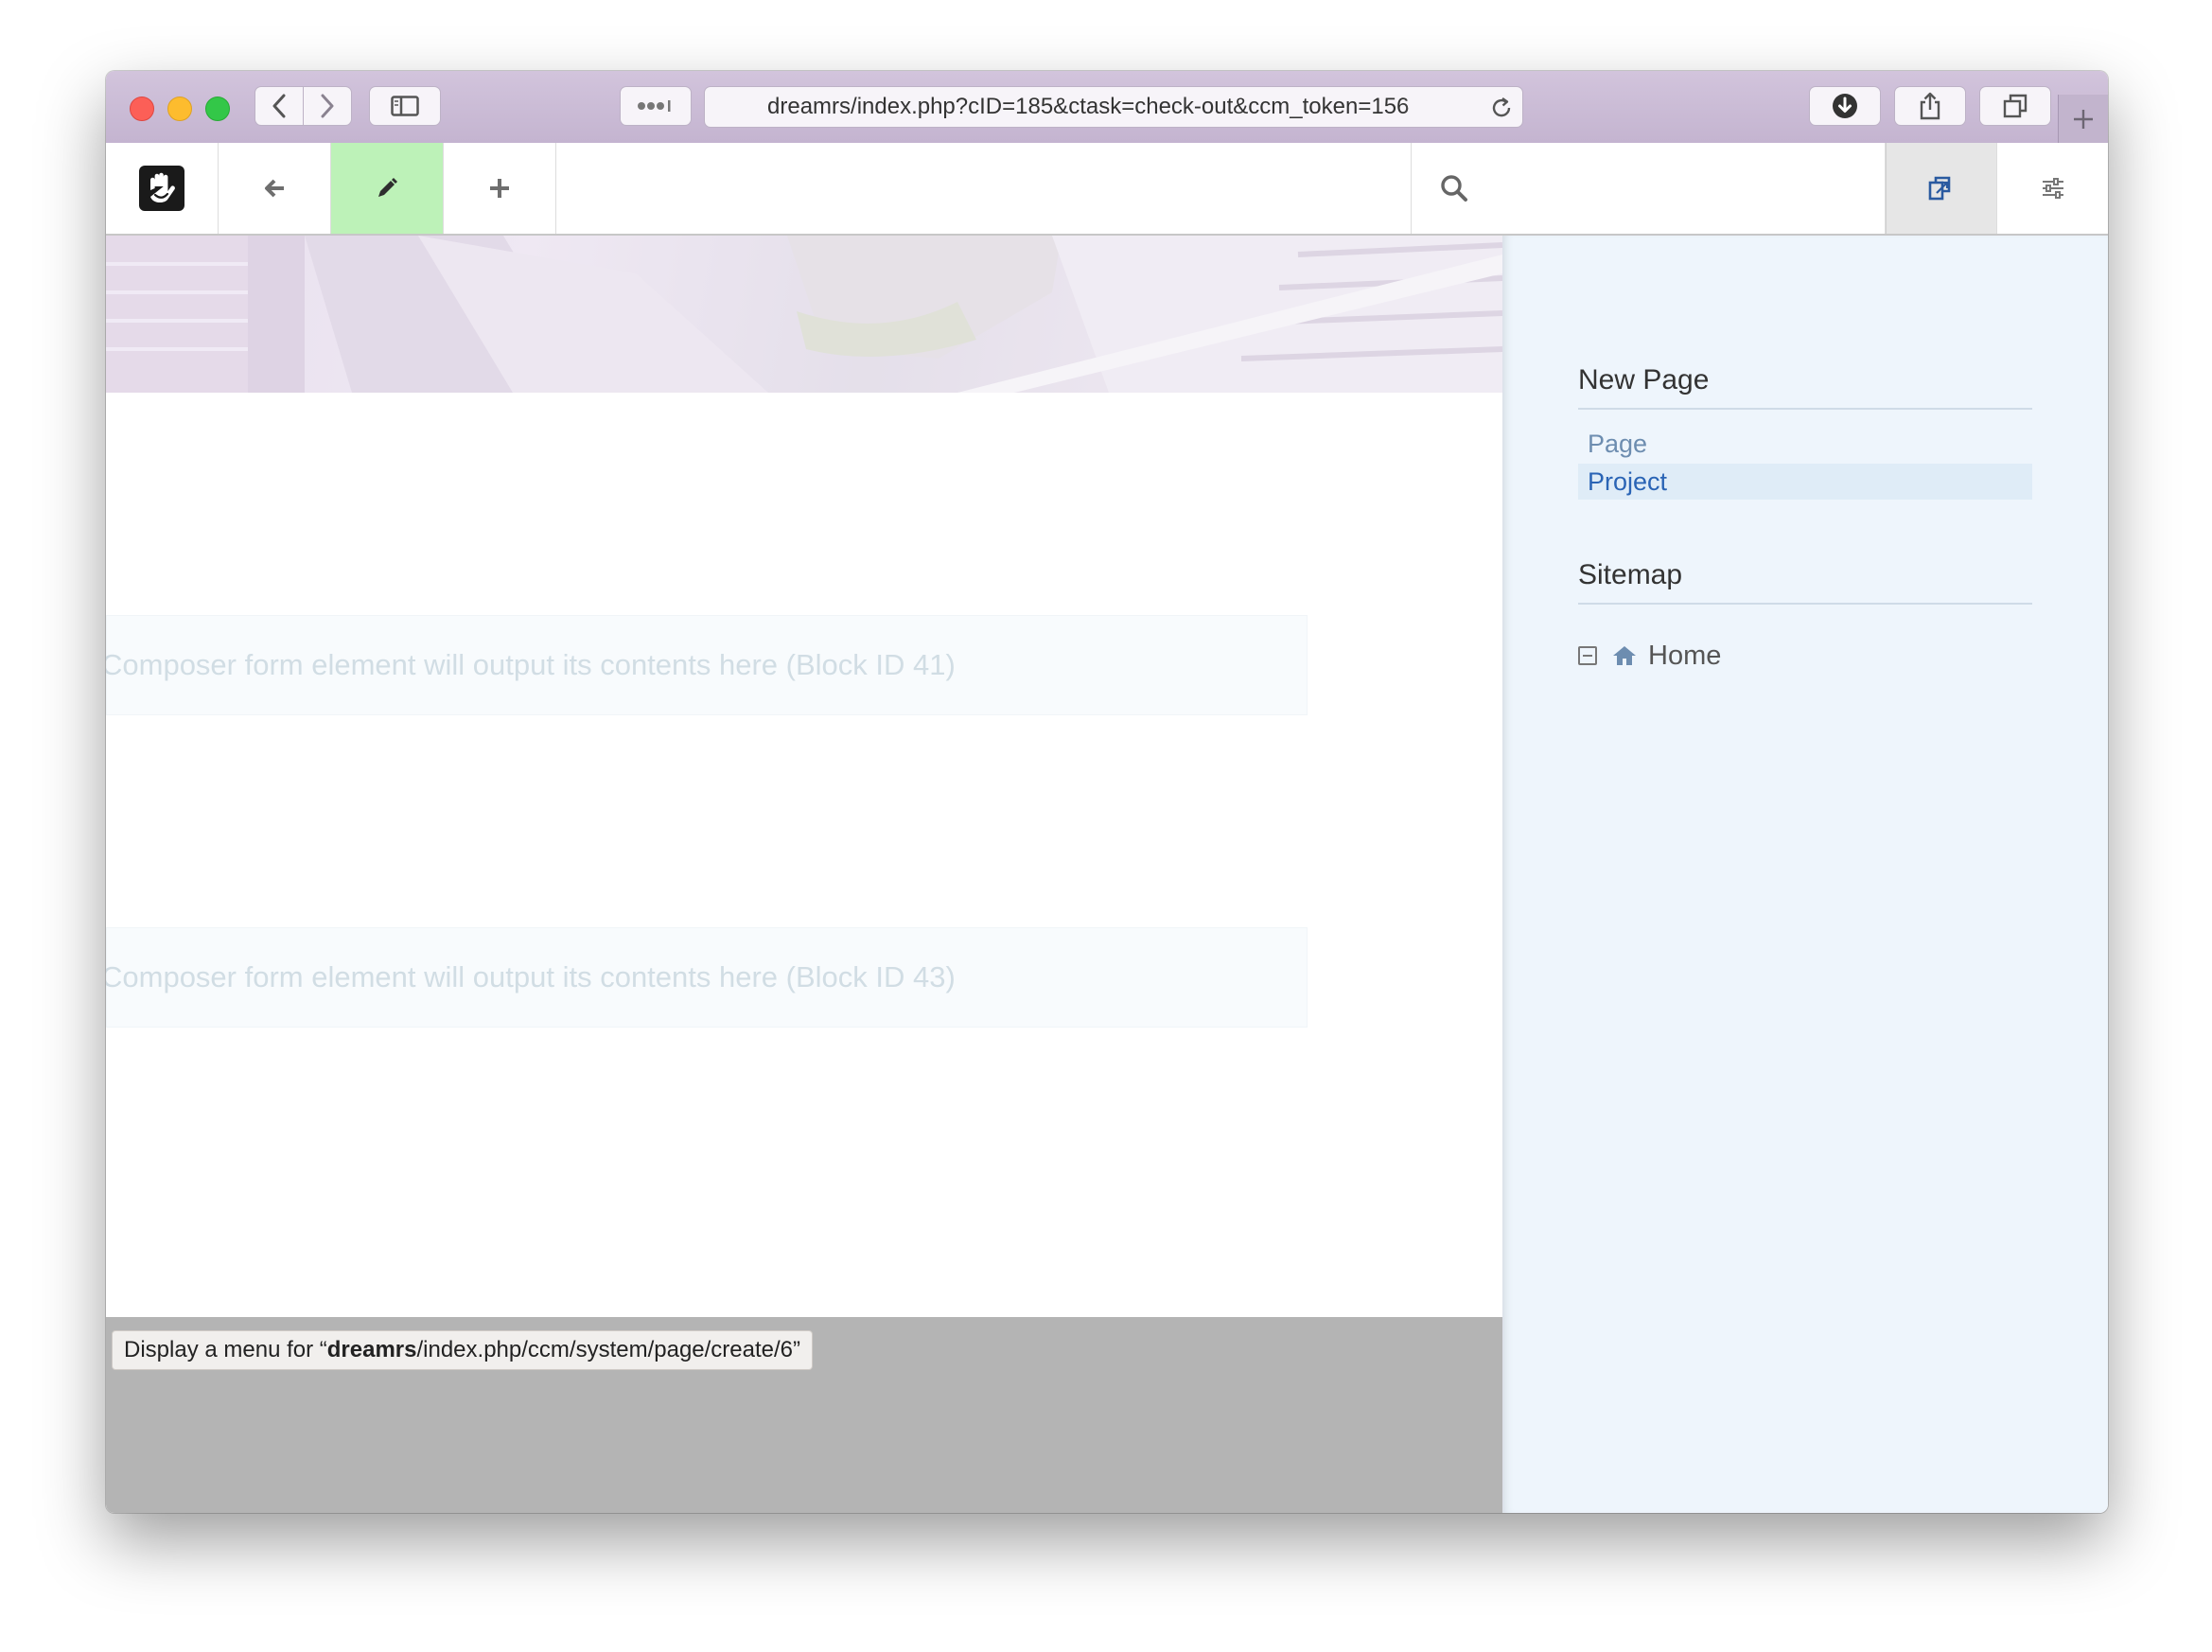 The width and height of the screenshot is (2212, 1652). I want to click on sidebar-toggle-button, so click(405, 106).